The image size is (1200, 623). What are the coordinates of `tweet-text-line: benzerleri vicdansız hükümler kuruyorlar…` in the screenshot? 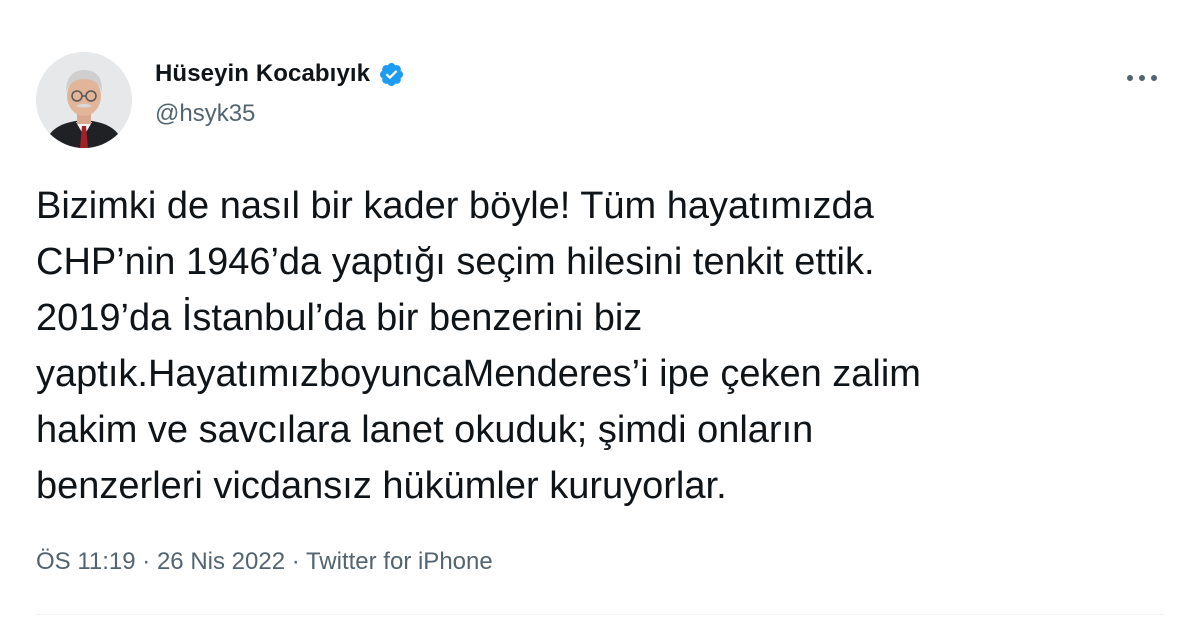 It's located at (381, 486).